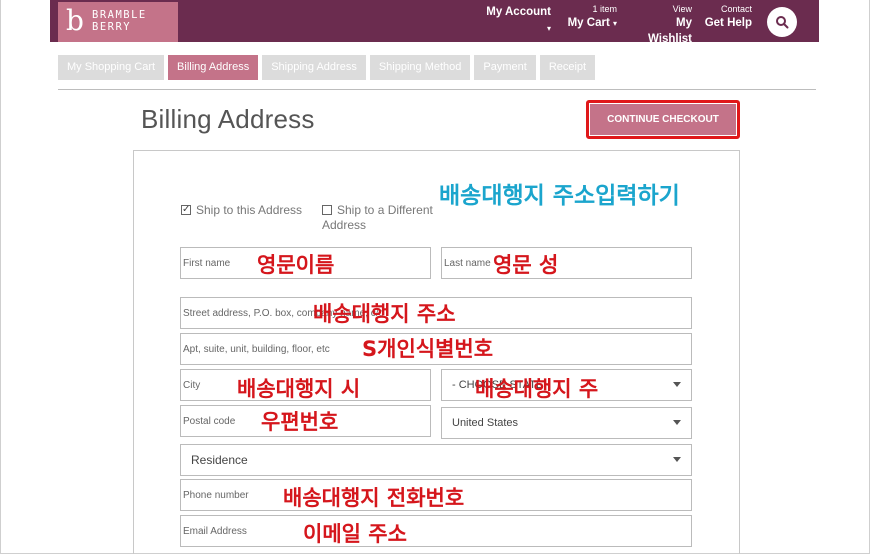 The width and height of the screenshot is (870, 554). I want to click on logo-text: BRAMBLE BERRY, so click(119, 21).